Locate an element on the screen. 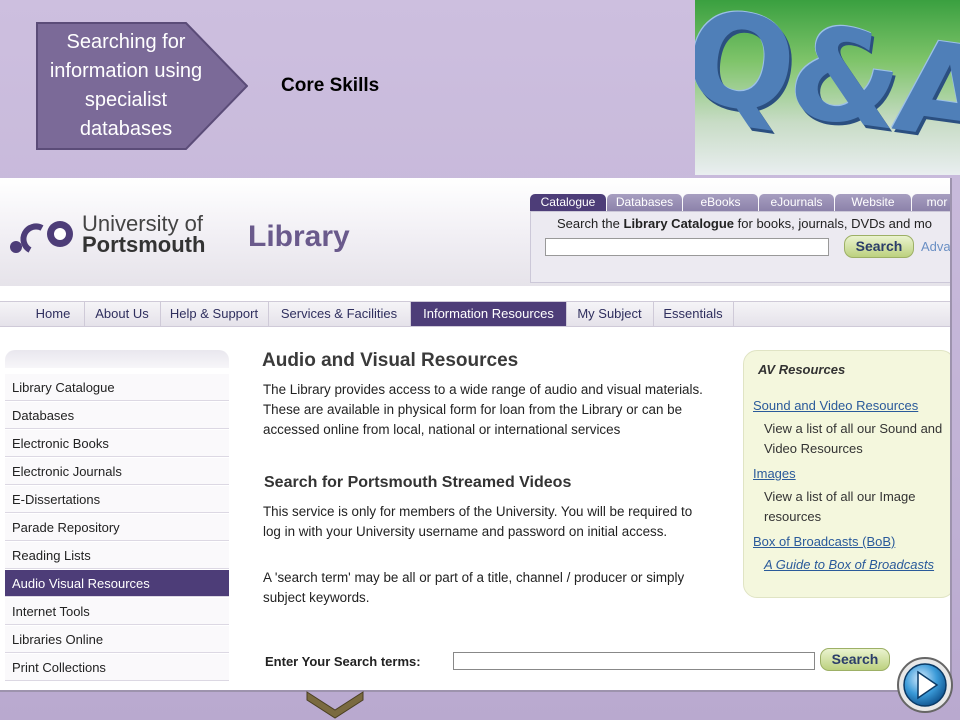 The image size is (960, 720). catalogue-search-button: Search is located at coordinates (879, 246).